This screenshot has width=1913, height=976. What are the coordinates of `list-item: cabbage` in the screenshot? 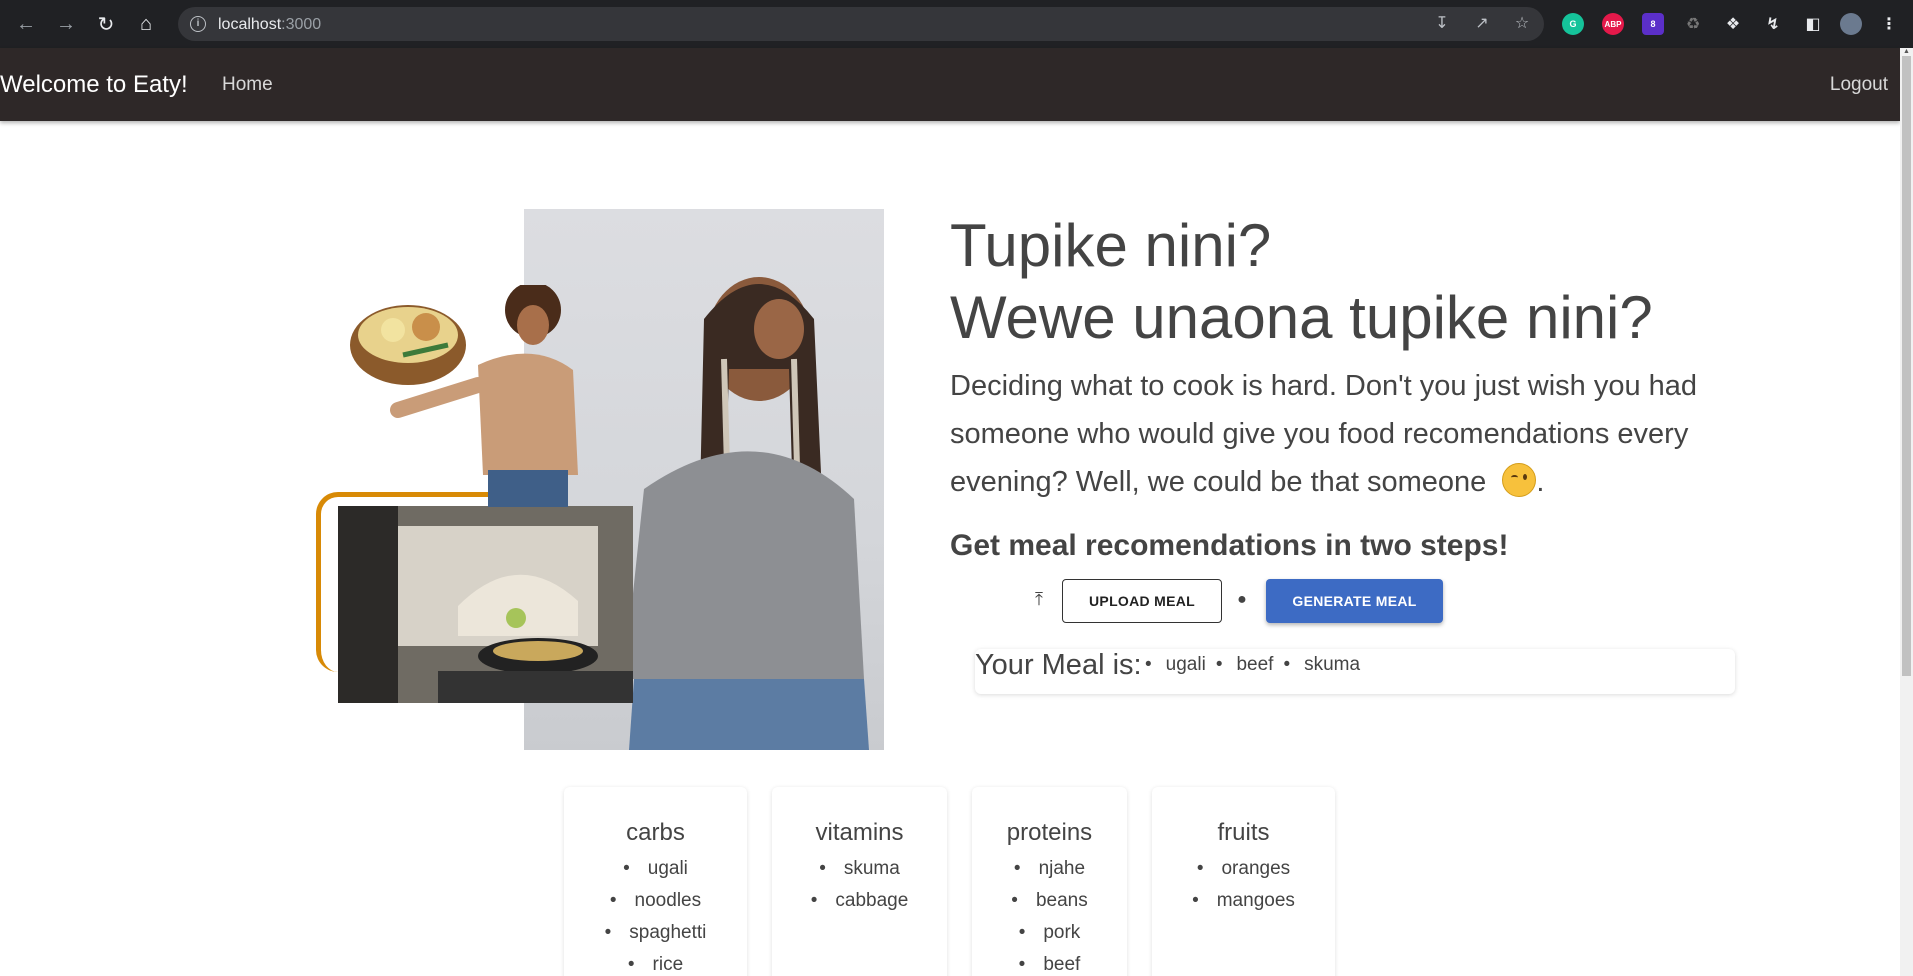 It's located at (859, 901).